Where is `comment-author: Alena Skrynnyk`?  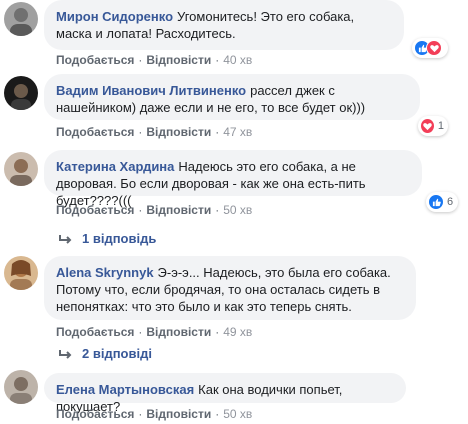 comment-author: Alena Skrynnyk is located at coordinates (105, 272).